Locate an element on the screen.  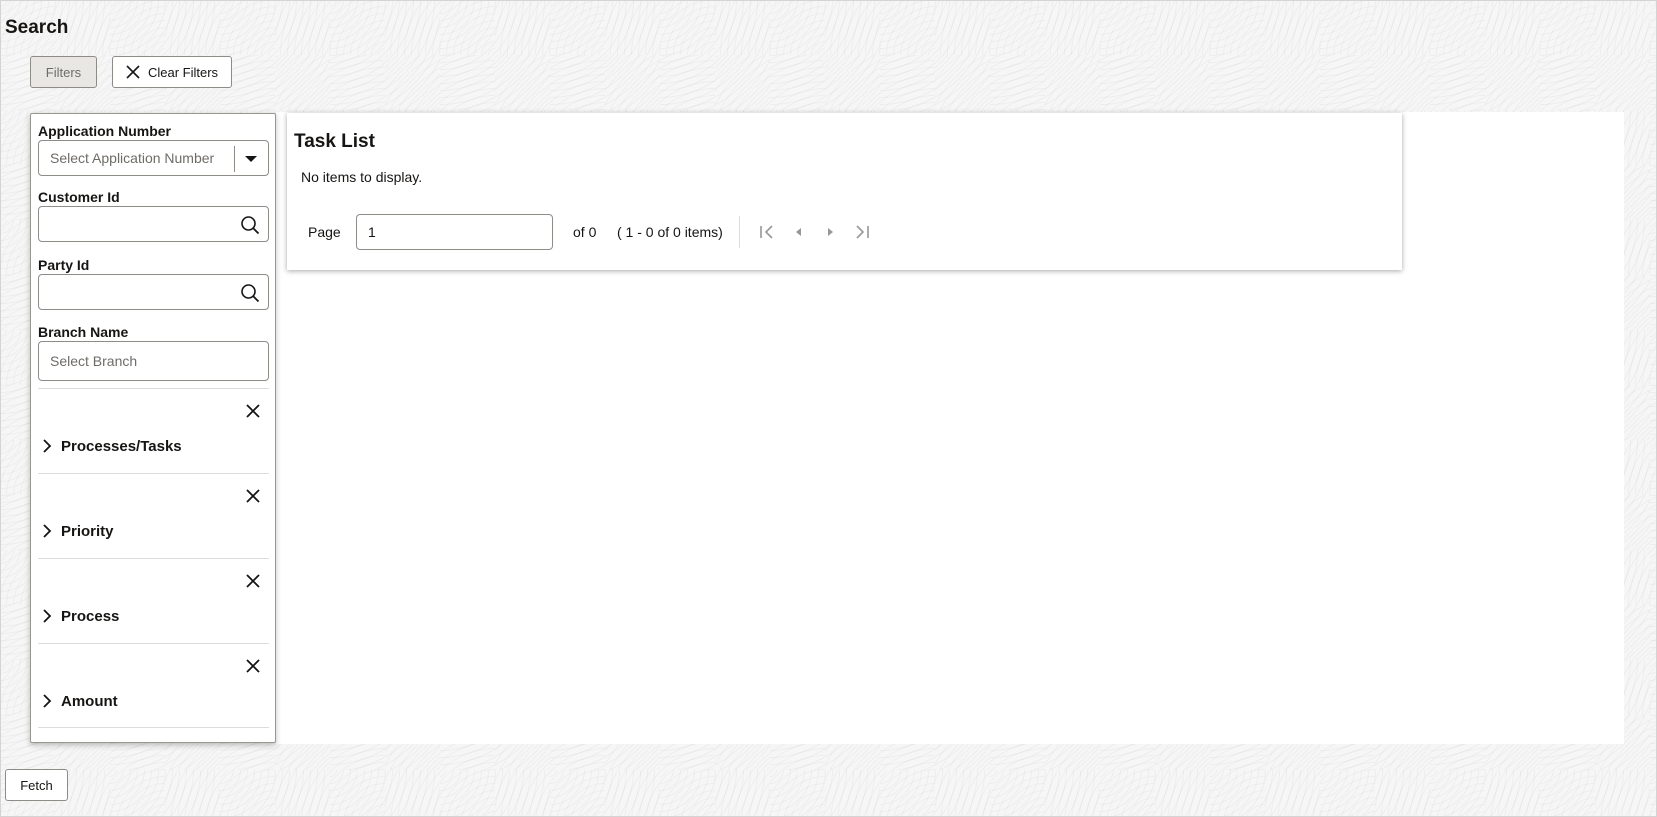
pagination: Page of 0 ( 1 - 0 of 0 items) is located at coordinates (587, 232).